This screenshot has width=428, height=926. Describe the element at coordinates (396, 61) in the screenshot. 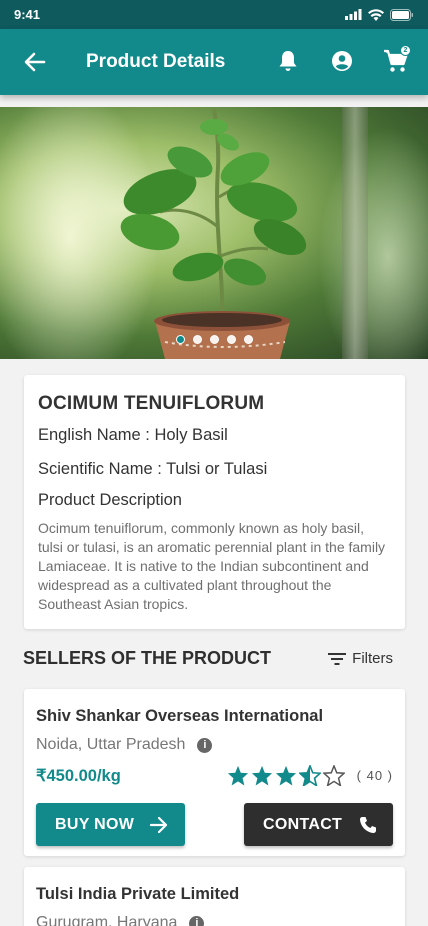

I see `cart-button: 2` at that location.